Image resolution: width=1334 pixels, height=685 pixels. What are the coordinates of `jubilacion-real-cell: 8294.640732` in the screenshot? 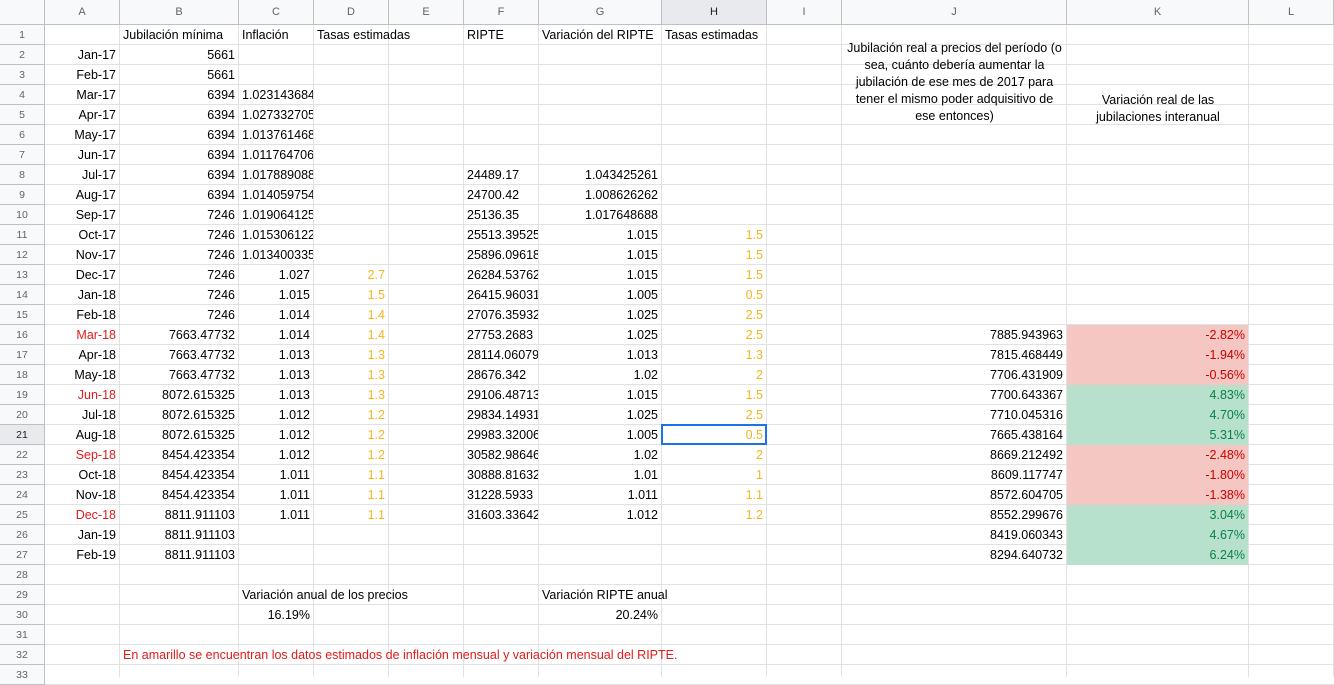 It's located at (954, 555).